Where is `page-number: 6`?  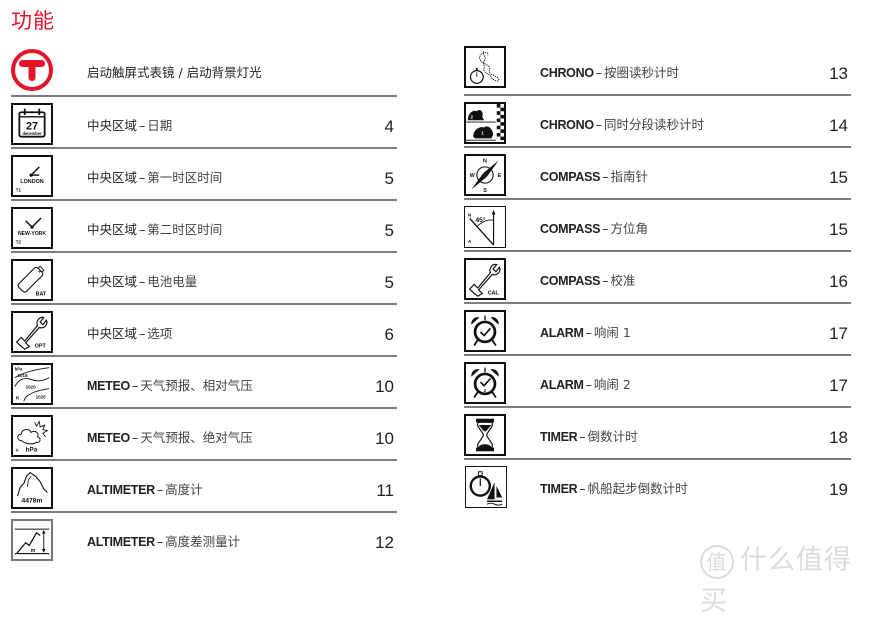 page-number: 6 is located at coordinates (389, 334).